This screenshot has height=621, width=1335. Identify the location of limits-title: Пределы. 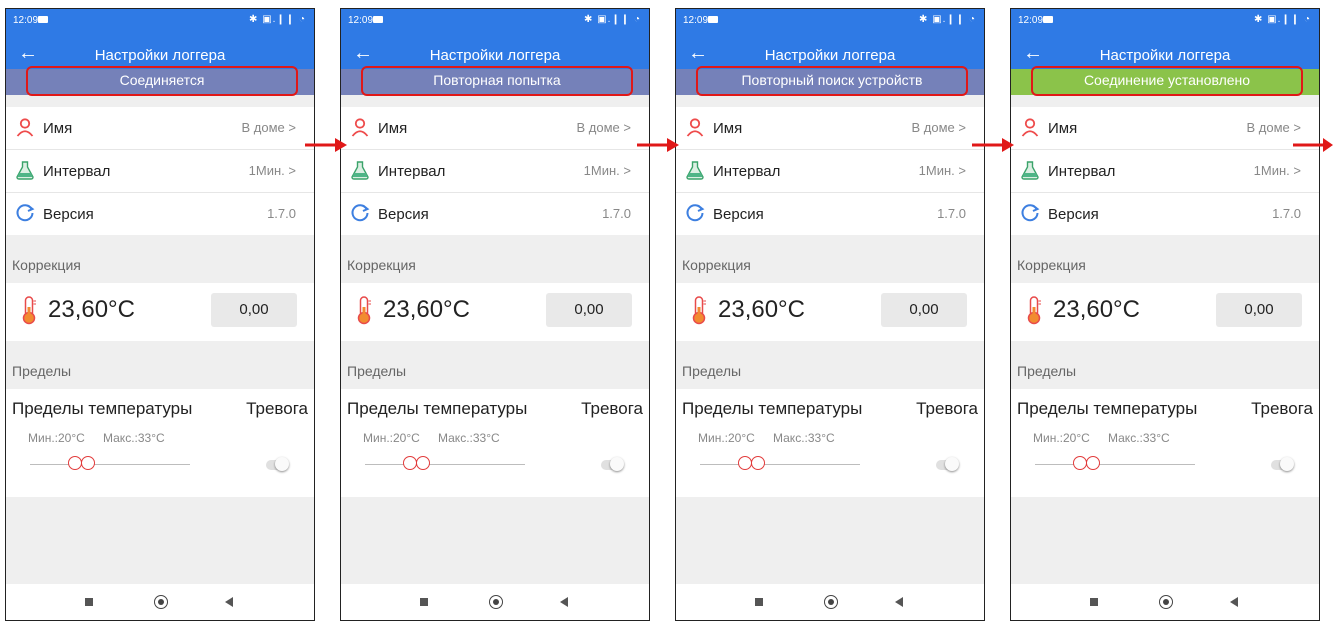
(712, 371).